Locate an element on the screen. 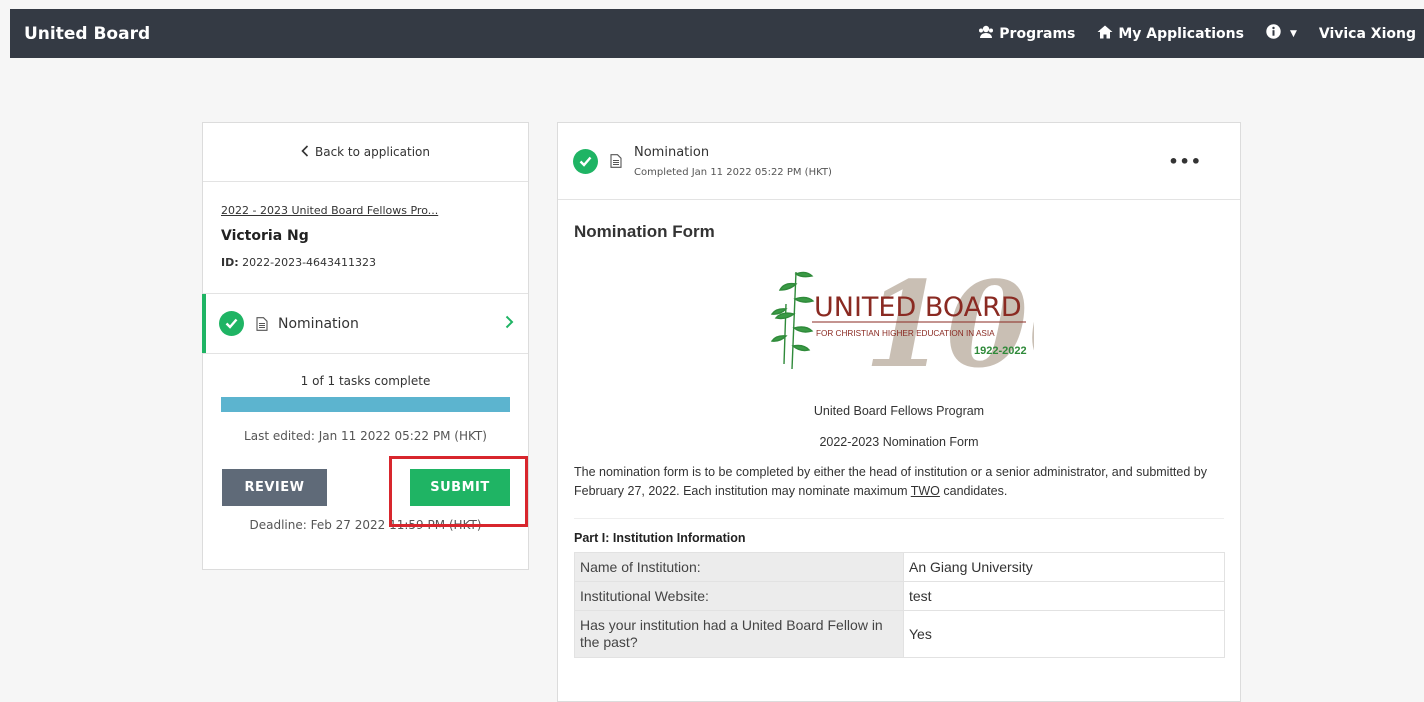  submit-highlight-box is located at coordinates (458, 491).